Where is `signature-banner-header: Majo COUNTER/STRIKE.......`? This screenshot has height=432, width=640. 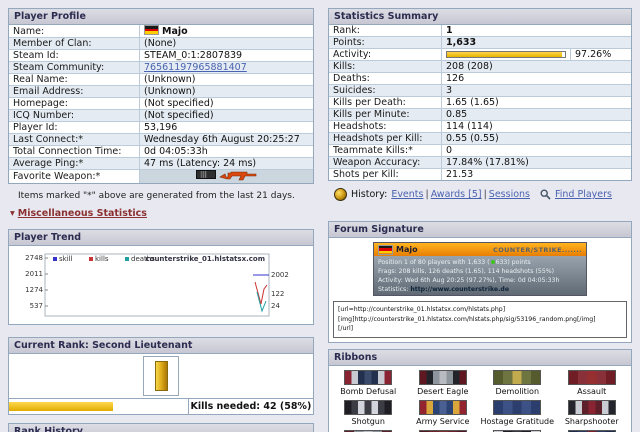 signature-banner-header: Majo COUNTER/STRIKE....... is located at coordinates (480, 249).